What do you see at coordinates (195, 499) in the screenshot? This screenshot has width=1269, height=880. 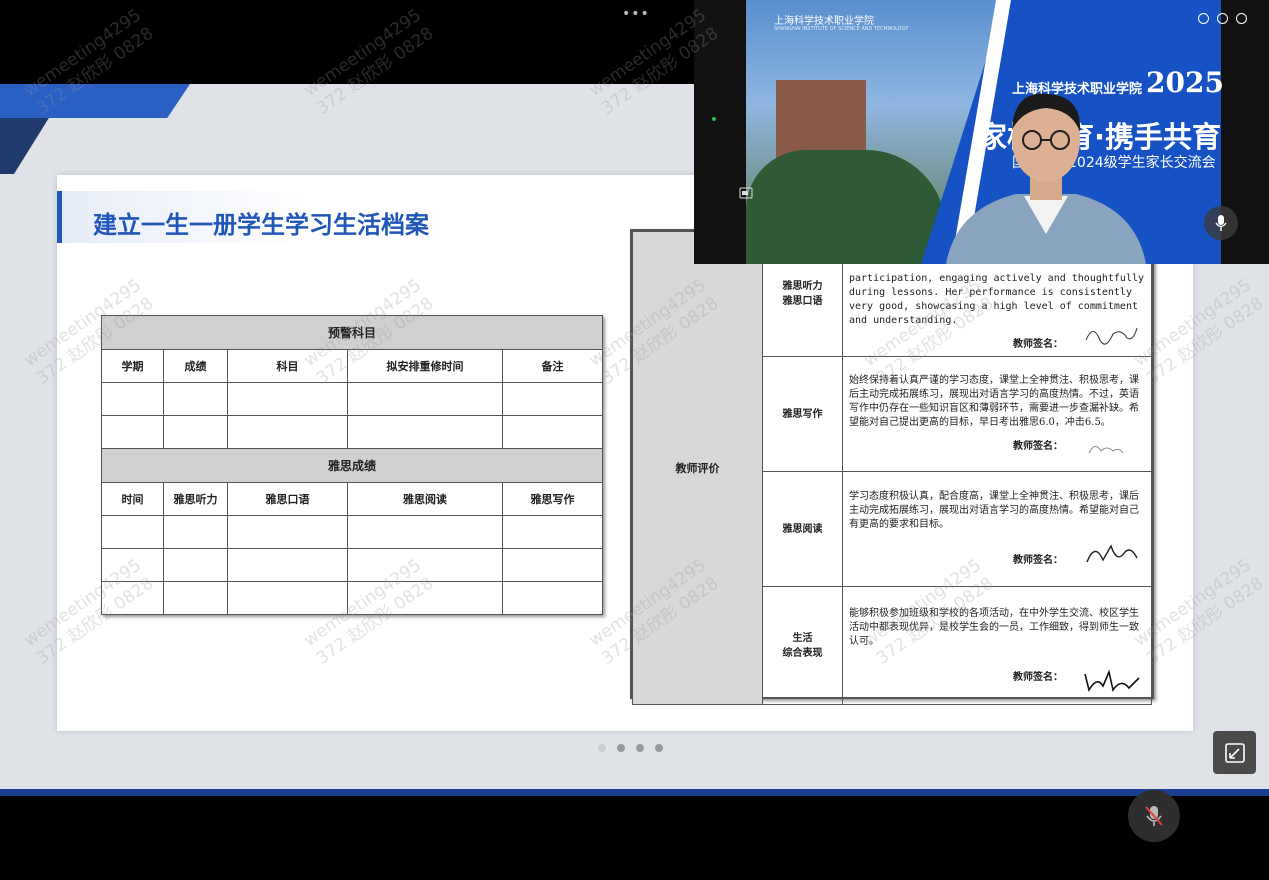 I see `column-header: 雅思听力` at bounding box center [195, 499].